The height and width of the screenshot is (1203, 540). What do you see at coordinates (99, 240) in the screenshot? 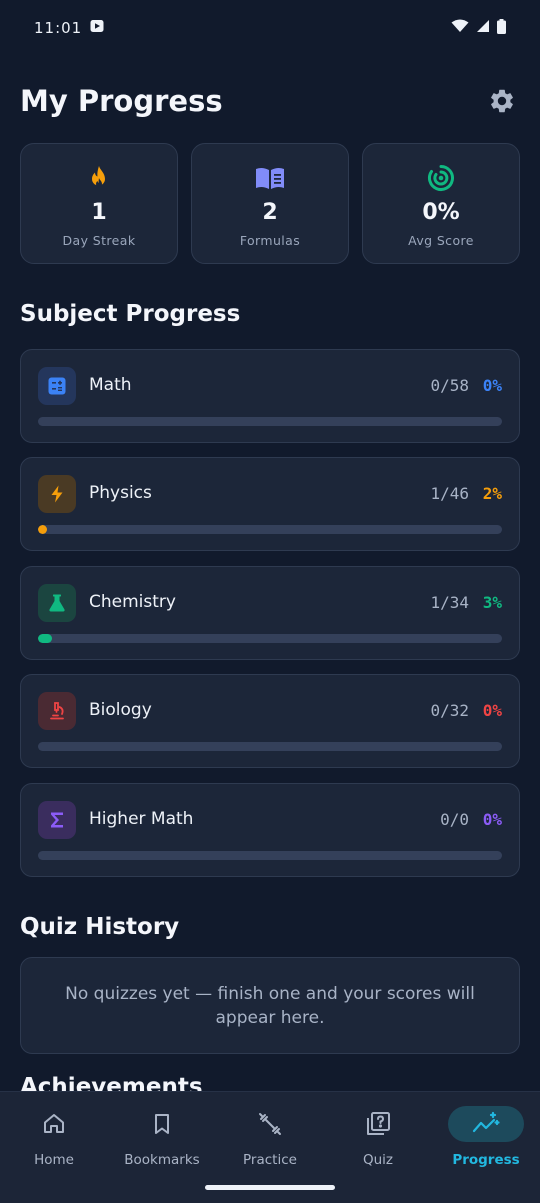
I see `stat-label: Day Streak` at bounding box center [99, 240].